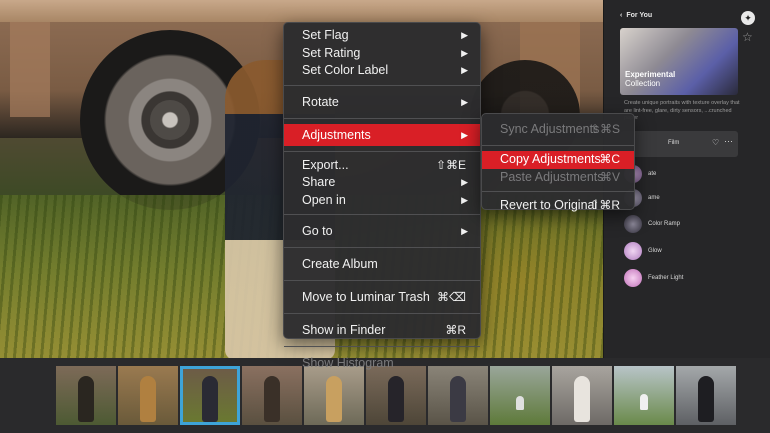 This screenshot has width=770, height=433. I want to click on menu-item-open-in: Open in ▶, so click(382, 201).